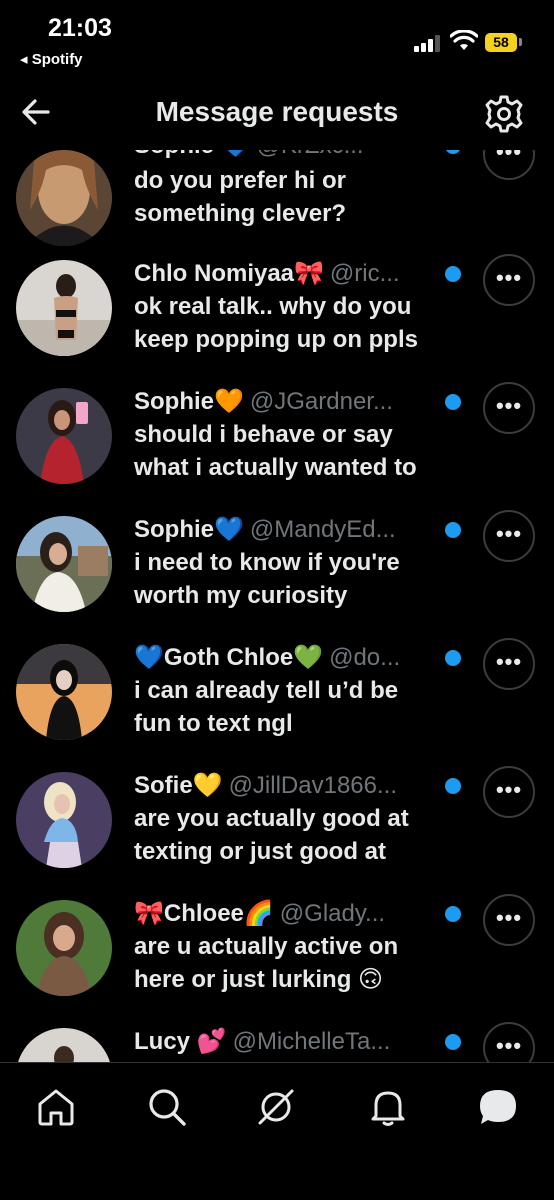 Image resolution: width=554 pixels, height=1200 pixels. What do you see at coordinates (277, 40) in the screenshot?
I see `status-bar: 21:03 ◂ Spotify 58` at bounding box center [277, 40].